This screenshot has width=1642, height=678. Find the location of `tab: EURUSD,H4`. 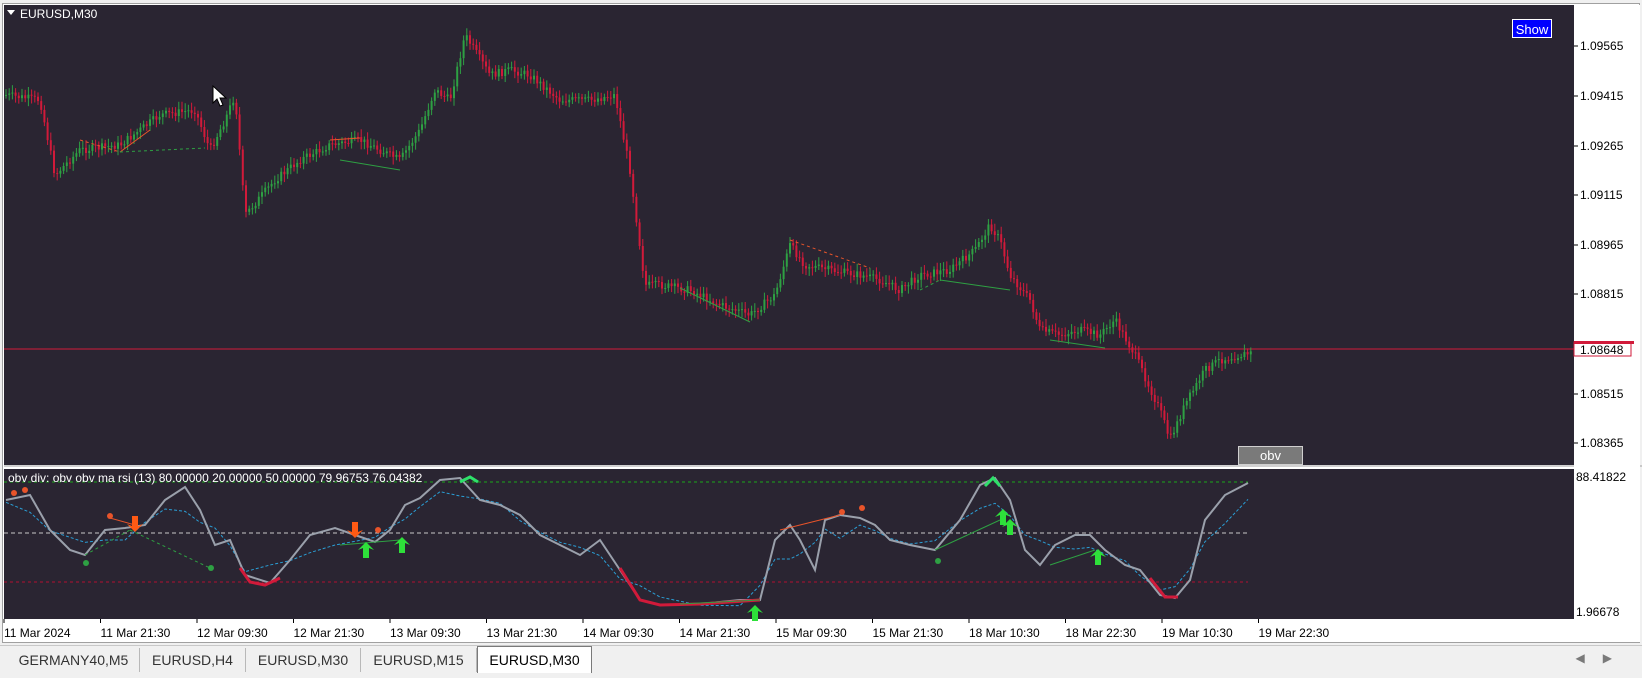

tab: EURUSD,H4 is located at coordinates (193, 660).